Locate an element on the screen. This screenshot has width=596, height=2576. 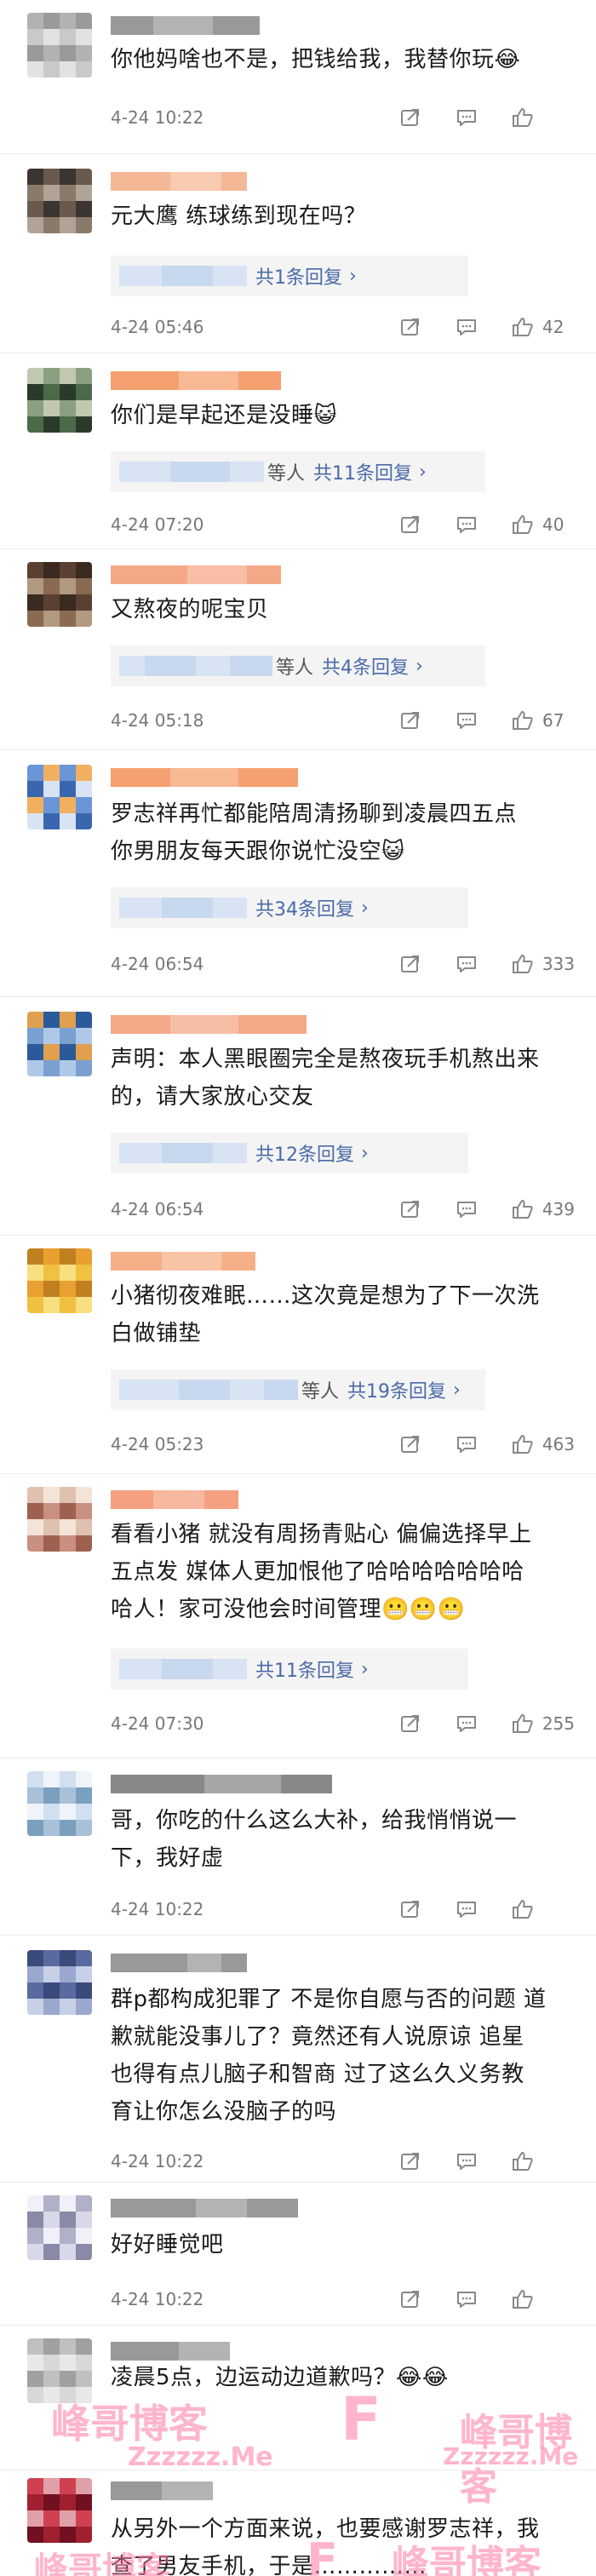
comment-time: 4-24 07:30 is located at coordinates (157, 1723).